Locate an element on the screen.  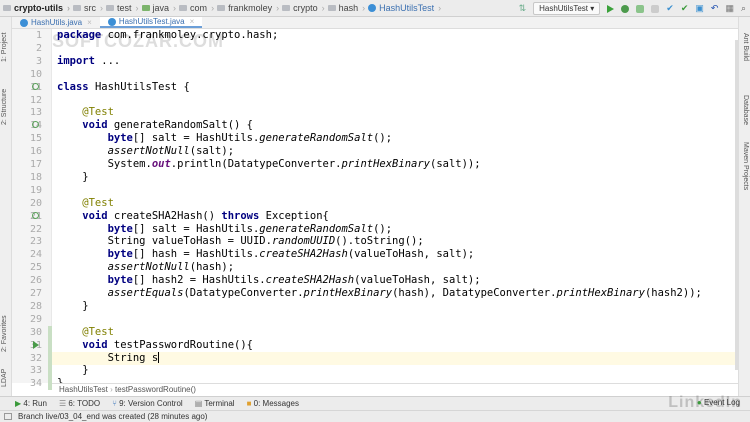
maven-projects-tool-button: Maven Projects is located at coordinates (745, 166).